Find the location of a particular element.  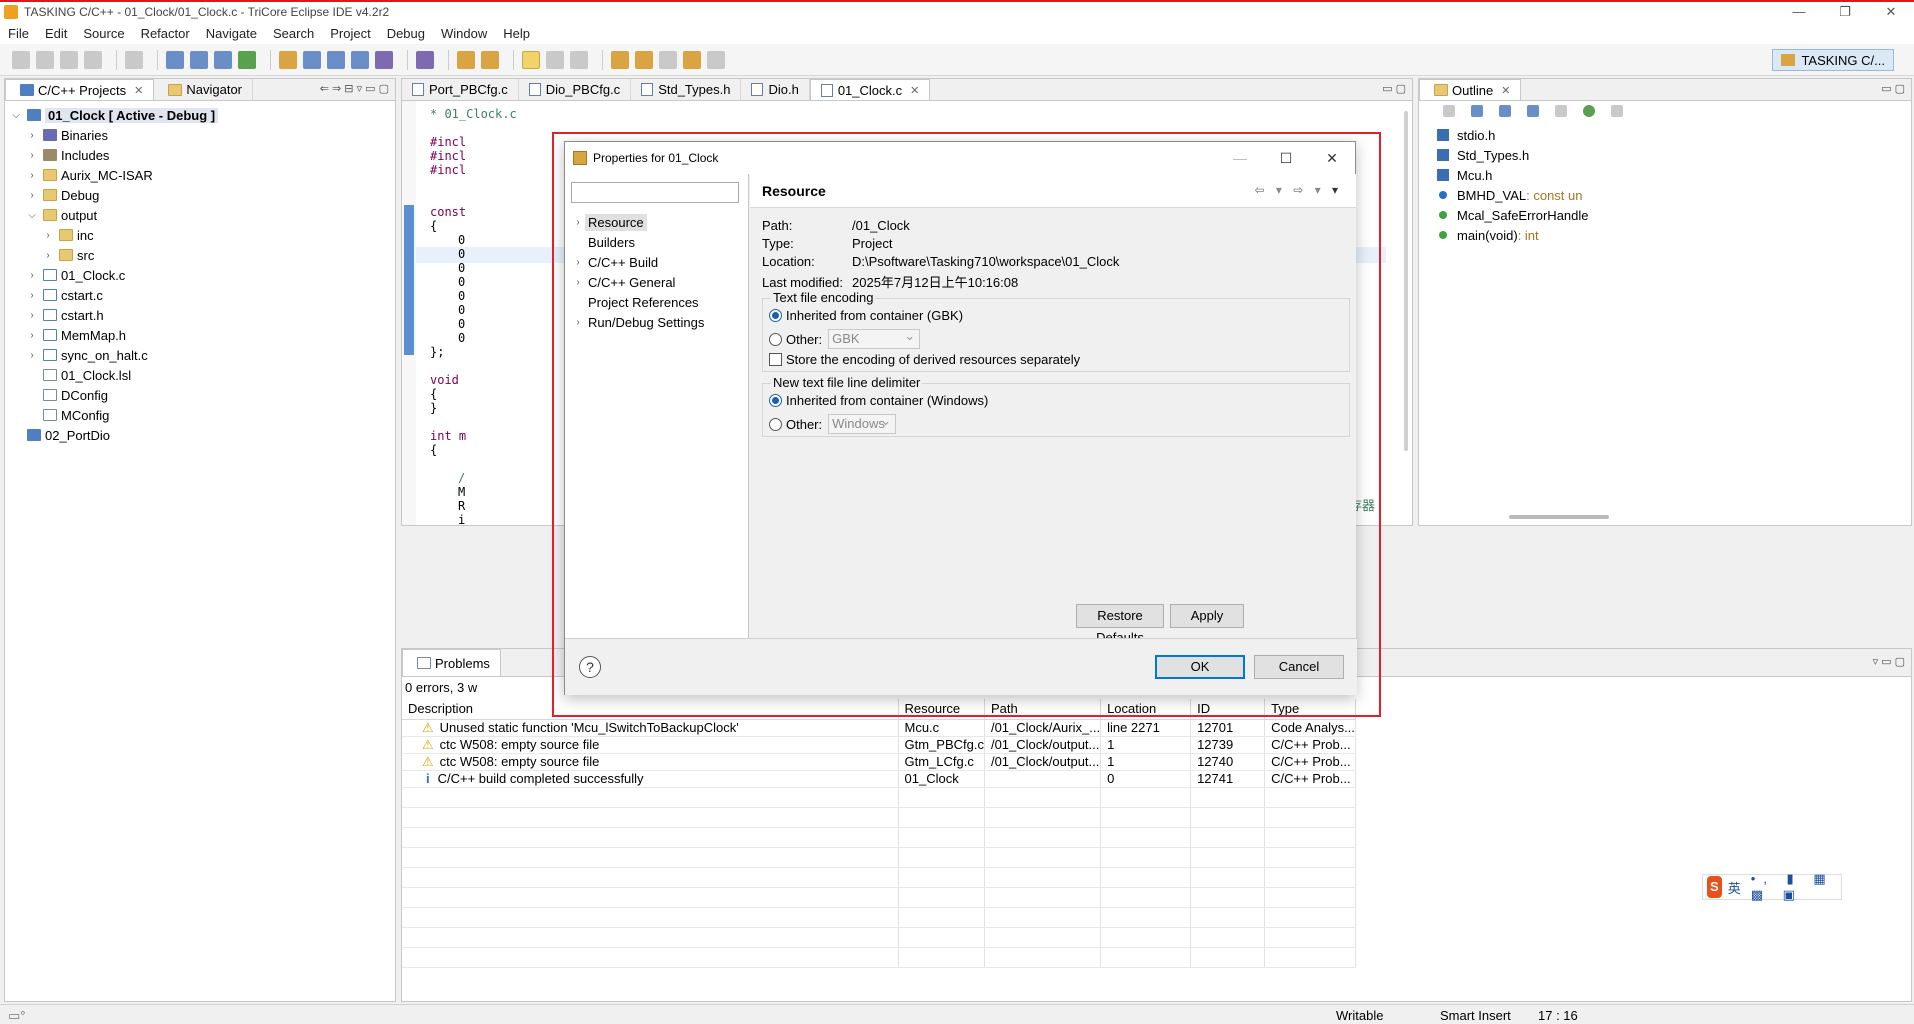

nav-item-project-references: Project References is located at coordinates (637, 302).